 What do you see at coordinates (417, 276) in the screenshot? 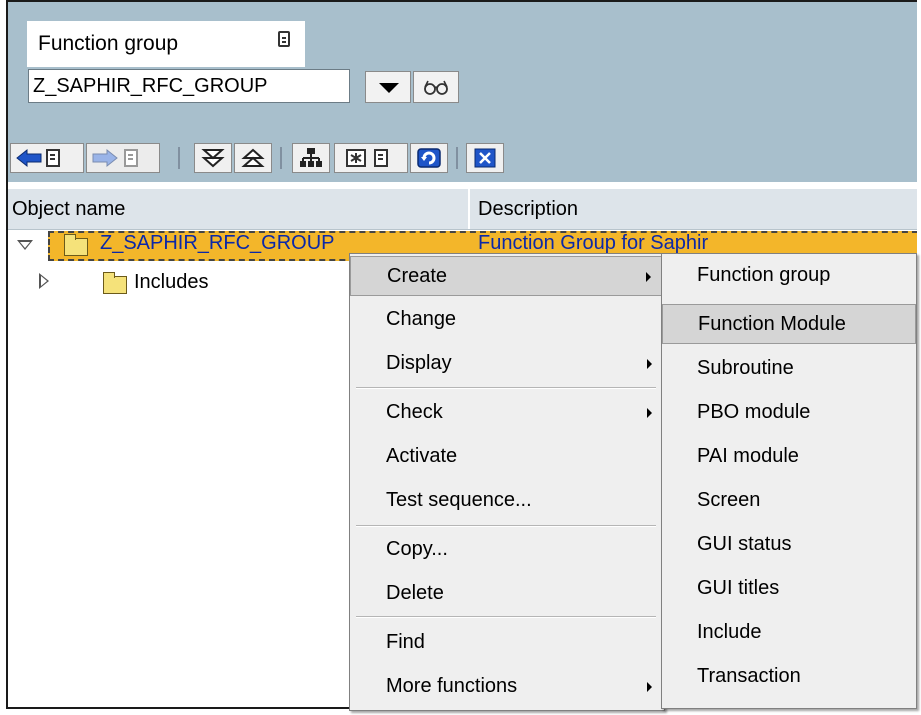
I see `menu-item-label: Create` at bounding box center [417, 276].